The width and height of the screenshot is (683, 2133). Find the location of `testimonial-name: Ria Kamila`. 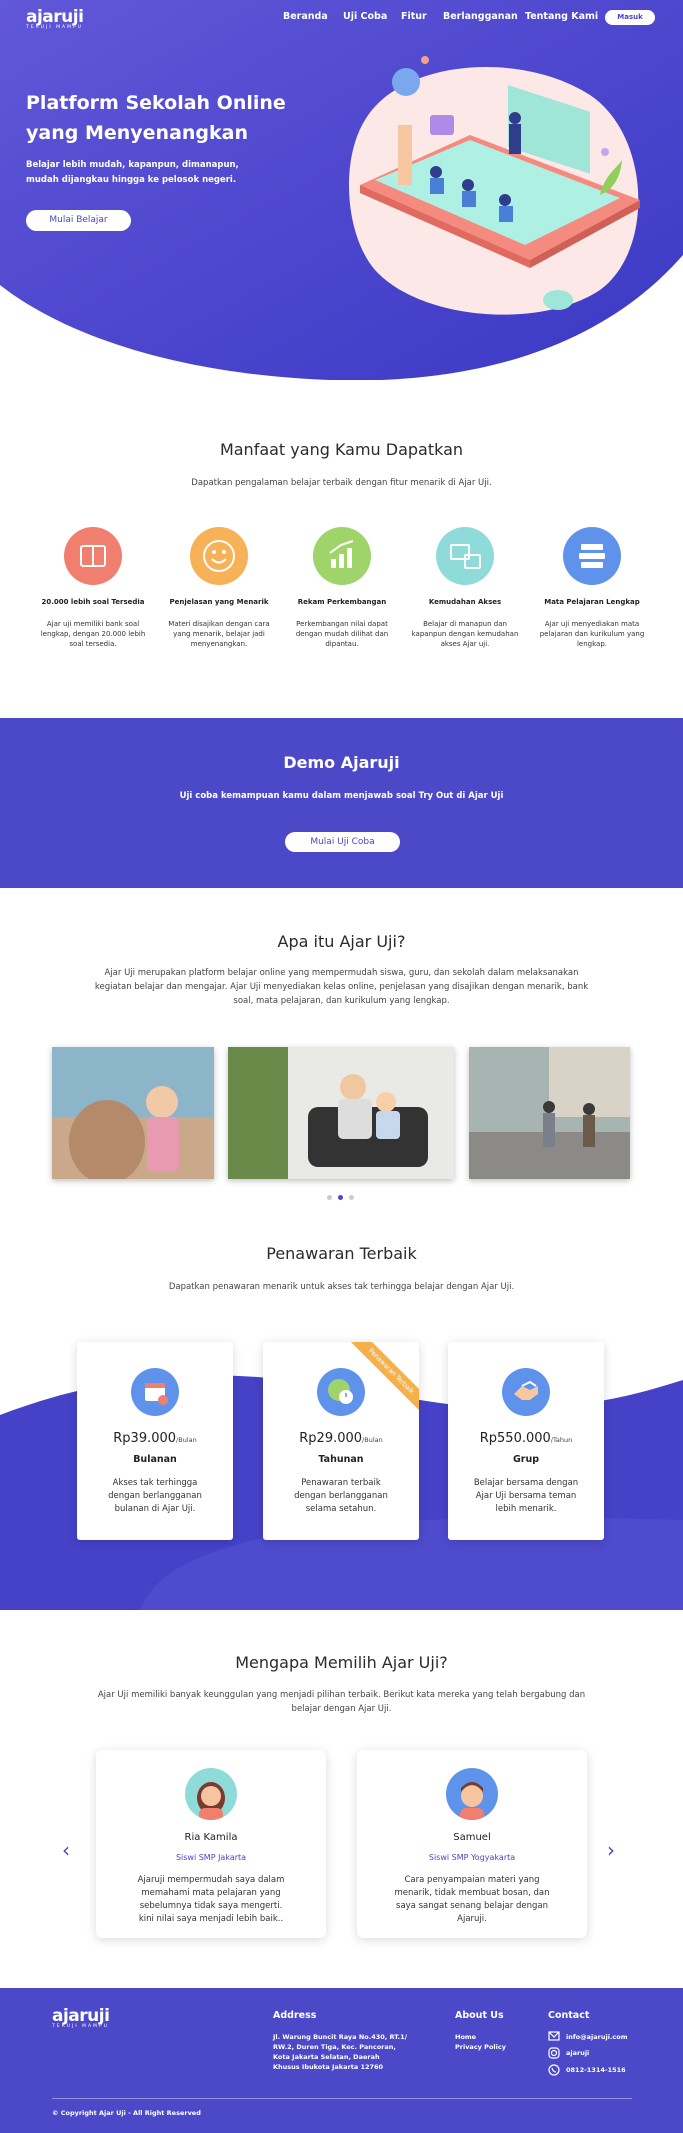

testimonial-name: Ria Kamila is located at coordinates (211, 1837).